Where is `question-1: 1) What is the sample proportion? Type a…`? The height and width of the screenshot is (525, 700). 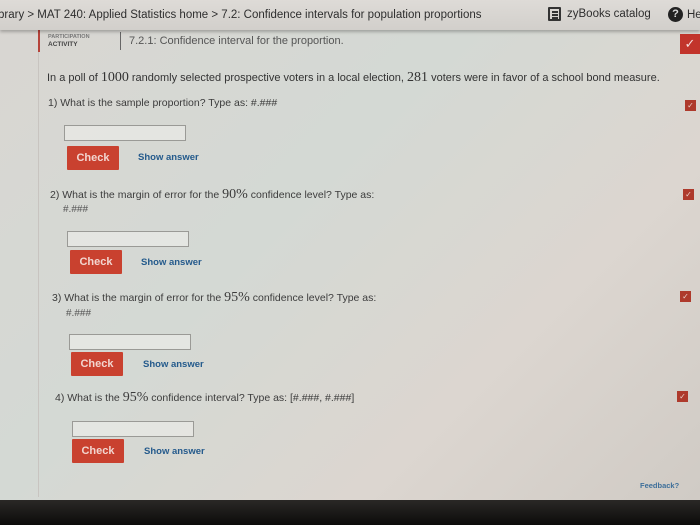 question-1: 1) What is the sample proportion? Type a… is located at coordinates (162, 103).